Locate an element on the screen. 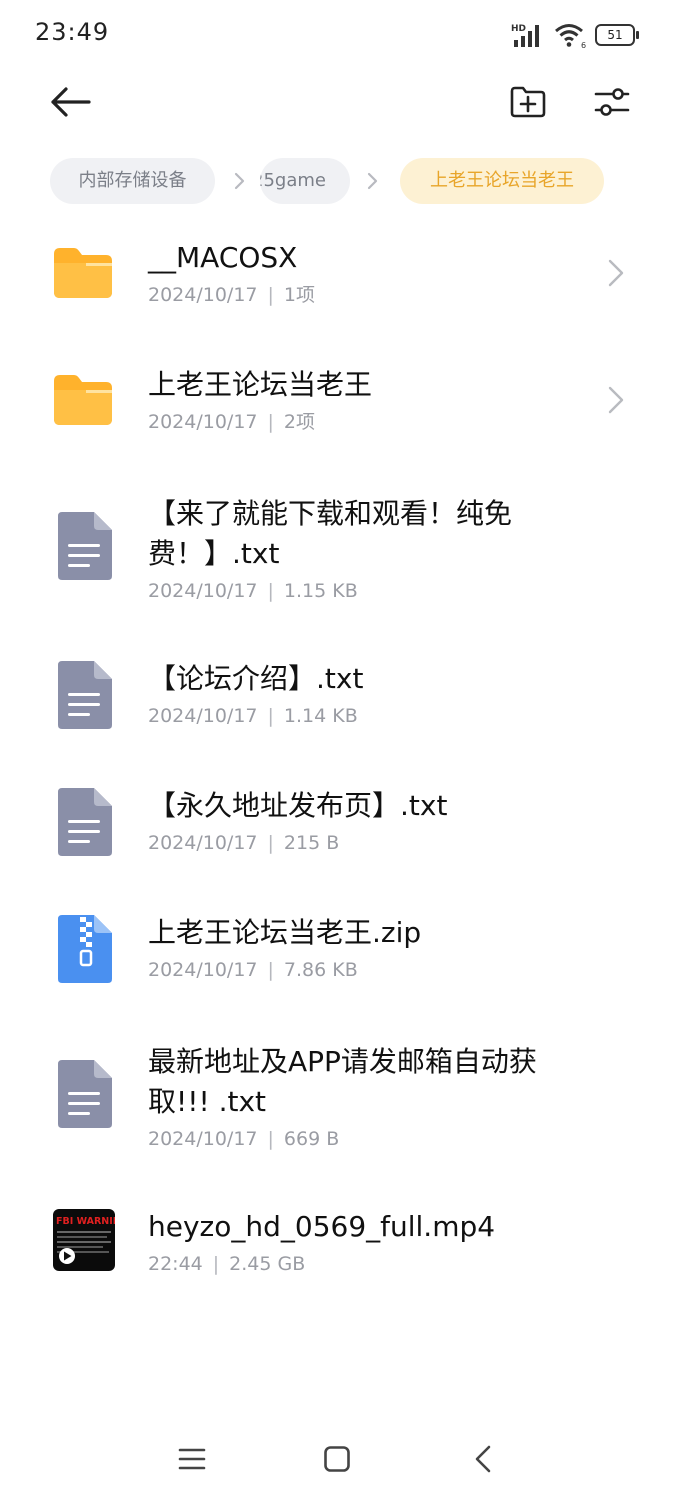  recents-button is located at coordinates (192, 1459).